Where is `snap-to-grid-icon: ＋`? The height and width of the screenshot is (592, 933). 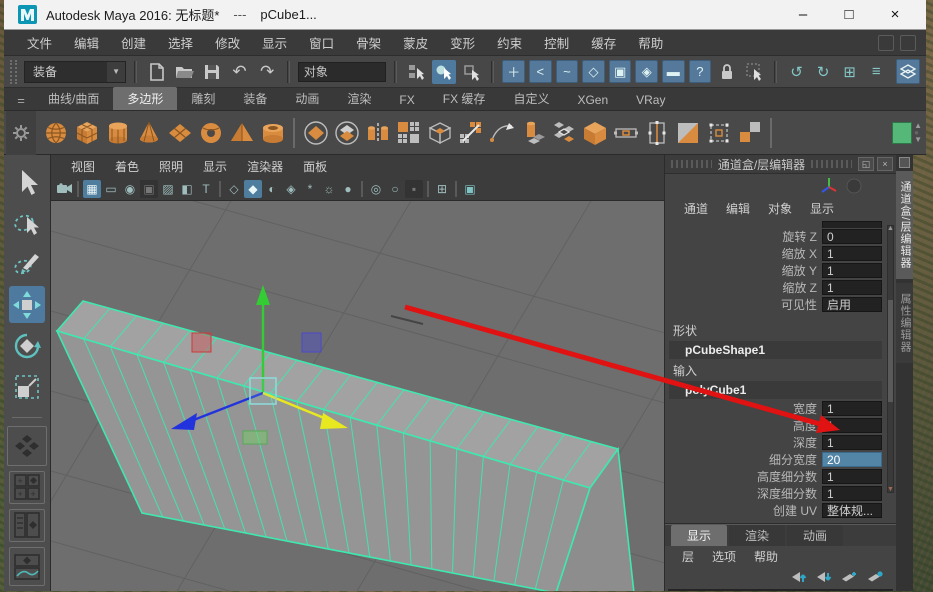 snap-to-grid-icon: ＋ is located at coordinates (514, 71).